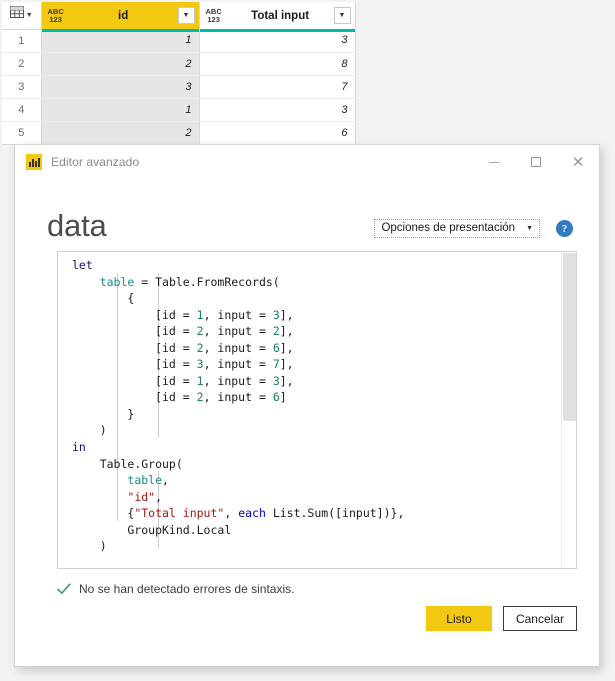 The width and height of the screenshot is (615, 681). What do you see at coordinates (187, 589) in the screenshot?
I see `syntax-status-text: No se han detectado errores de sintaxis.` at bounding box center [187, 589].